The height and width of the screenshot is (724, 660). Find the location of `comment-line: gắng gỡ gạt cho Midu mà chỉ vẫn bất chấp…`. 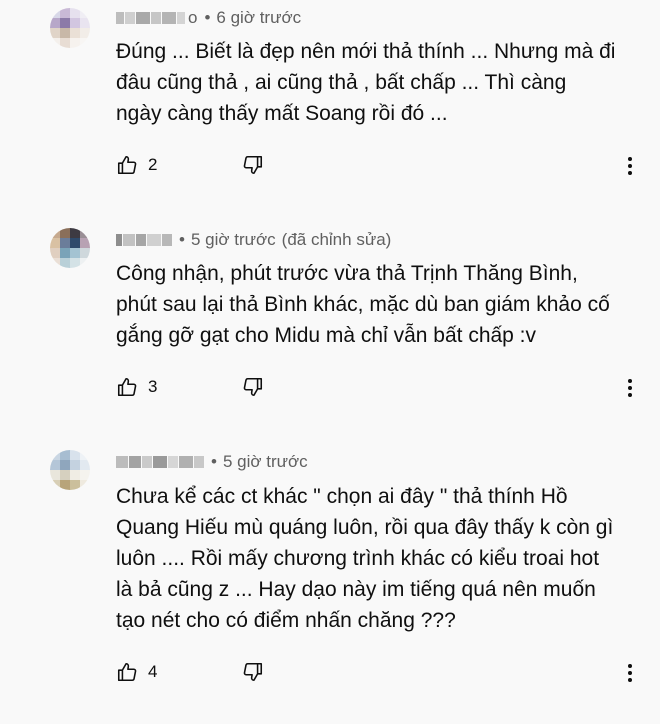

comment-line: gắng gỡ gạt cho Midu mà chỉ vẫn bất chấp… is located at coordinates (326, 335).